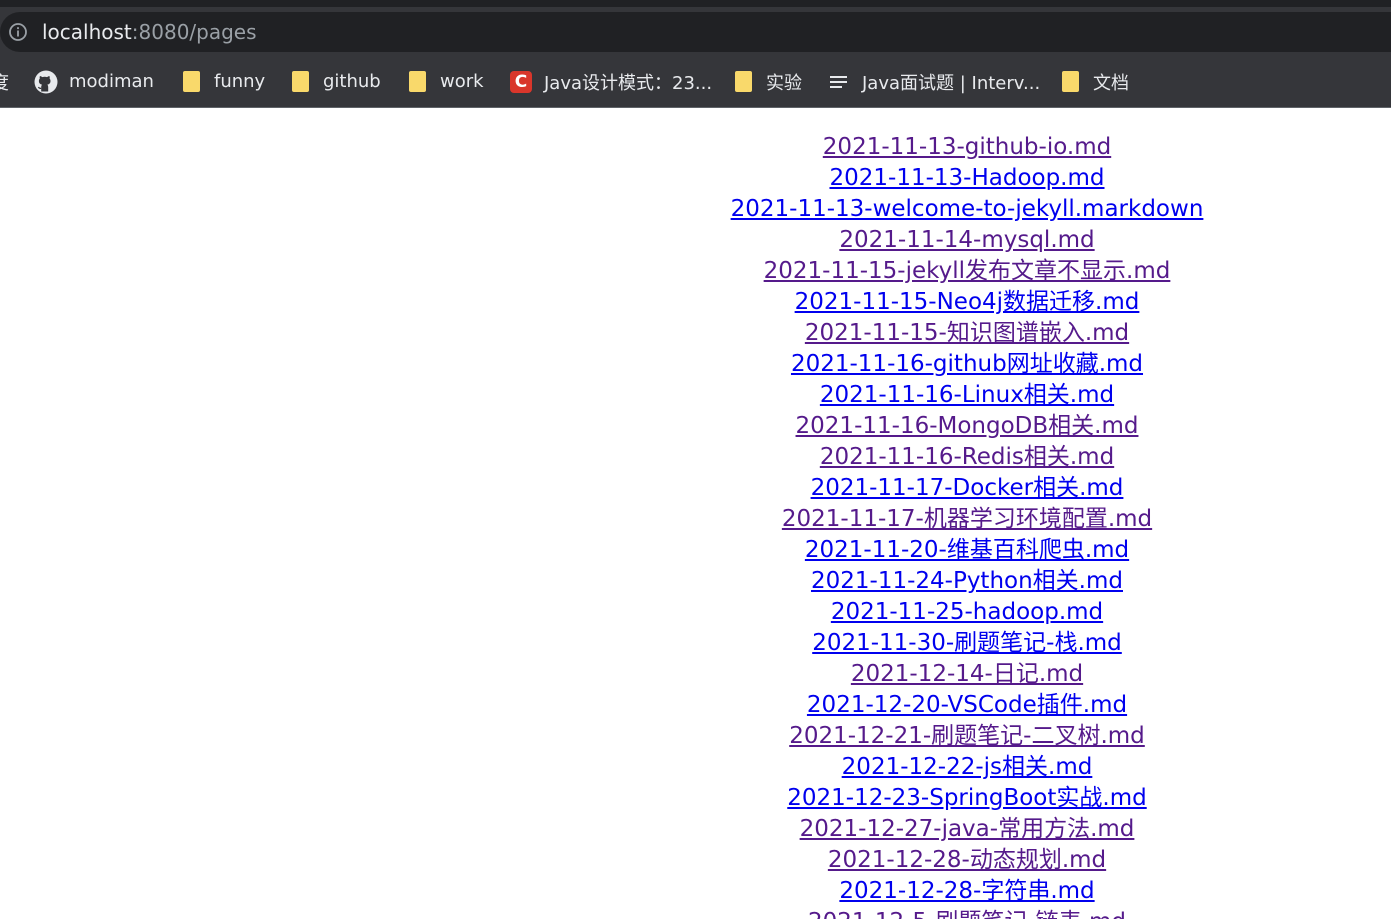 The image size is (1391, 919). Describe the element at coordinates (966, 612) in the screenshot. I see `page-link: 2021-11-25-hadoop.md` at that location.